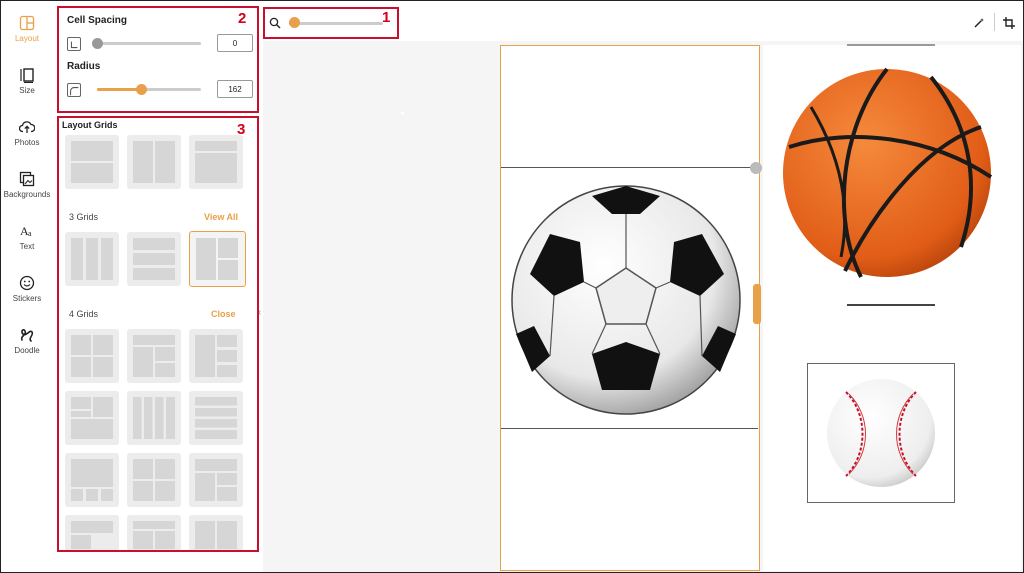 Image resolution: width=1024 pixels, height=573 pixels. I want to click on layout-icon, so click(27, 23).